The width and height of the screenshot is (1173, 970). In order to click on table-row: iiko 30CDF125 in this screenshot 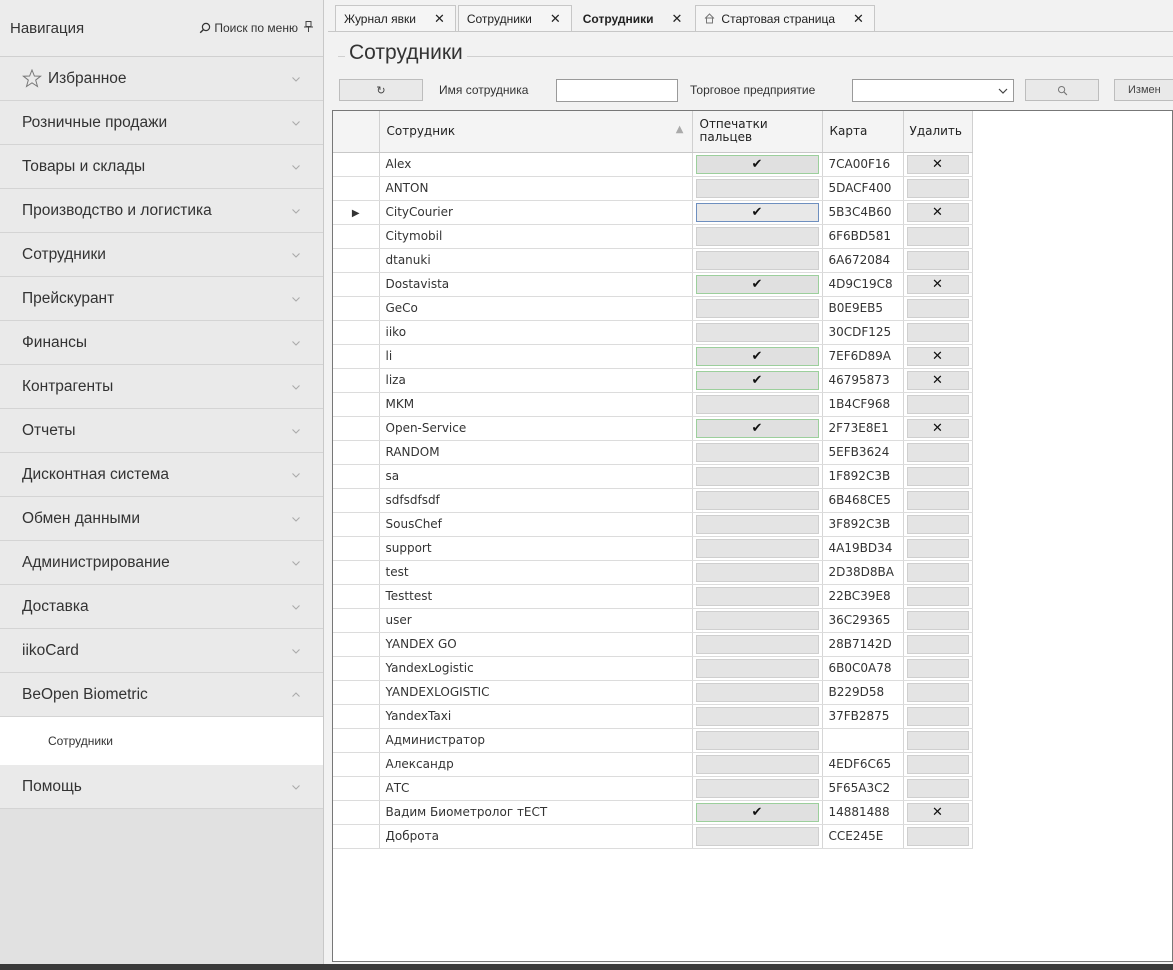, I will do `click(653, 332)`.